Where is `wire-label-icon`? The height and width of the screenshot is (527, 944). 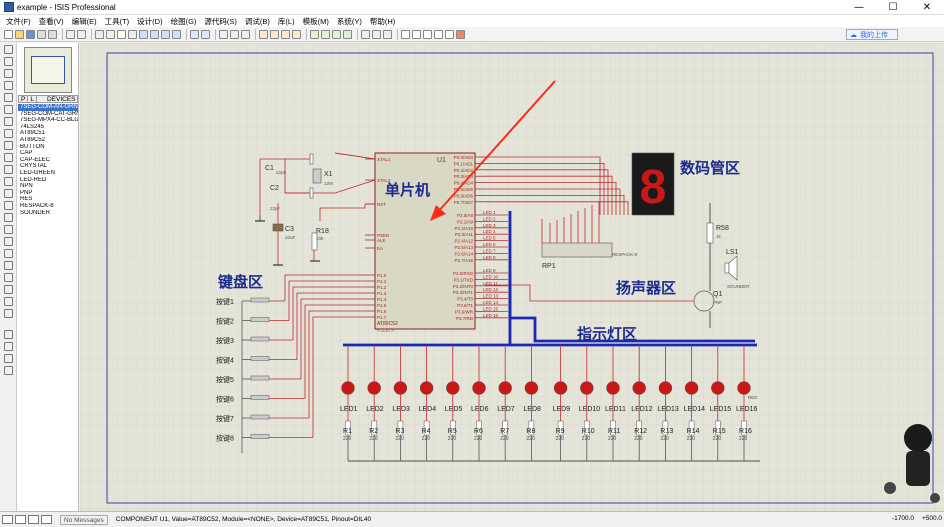 wire-label-icon is located at coordinates (8, 85).